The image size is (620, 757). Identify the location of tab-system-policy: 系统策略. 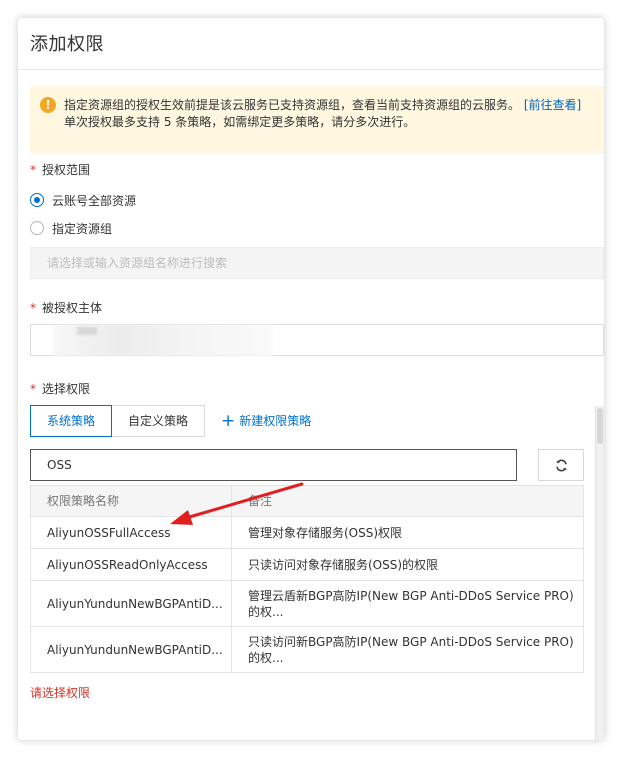
(71, 421).